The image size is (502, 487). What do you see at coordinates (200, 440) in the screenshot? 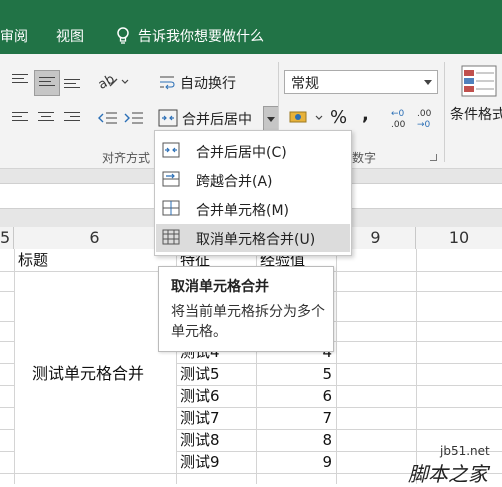
I see `table-cell-feature: 测试8` at bounding box center [200, 440].